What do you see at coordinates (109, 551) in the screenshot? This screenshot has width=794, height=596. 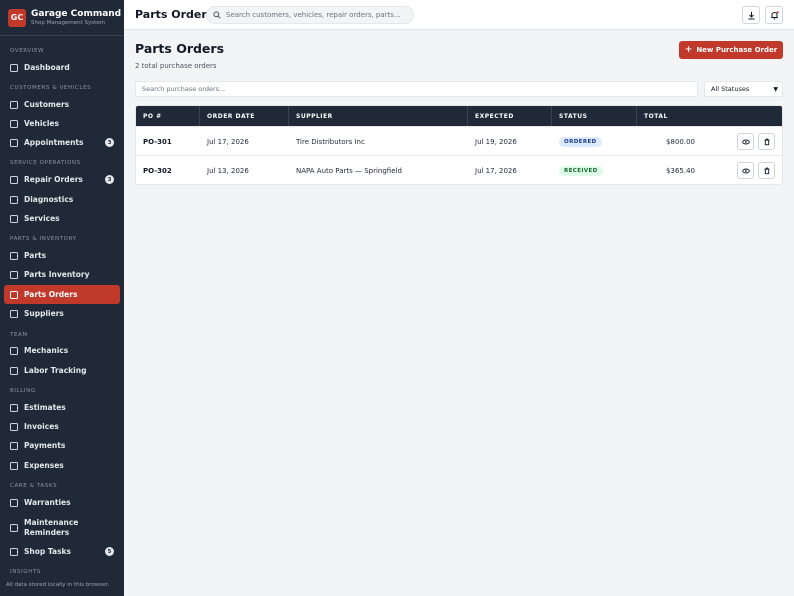 I see `shop-tasks-count-badge: 5` at bounding box center [109, 551].